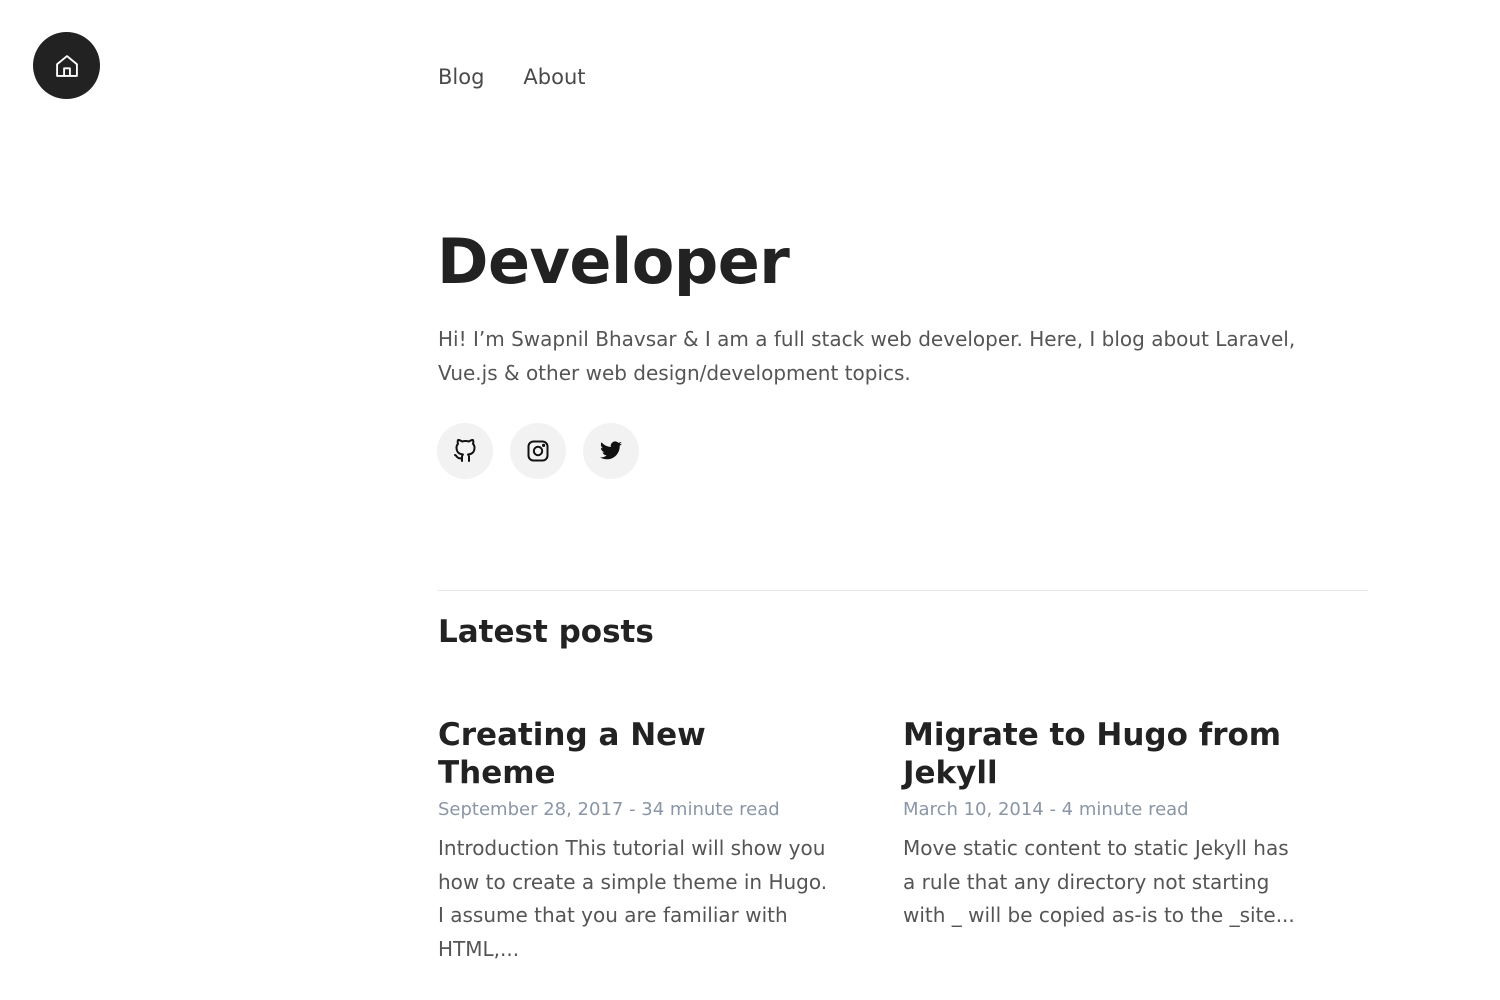 The image size is (1500, 1000). I want to click on post-meta: September 28, 2017 - 34 minute read, so click(609, 809).